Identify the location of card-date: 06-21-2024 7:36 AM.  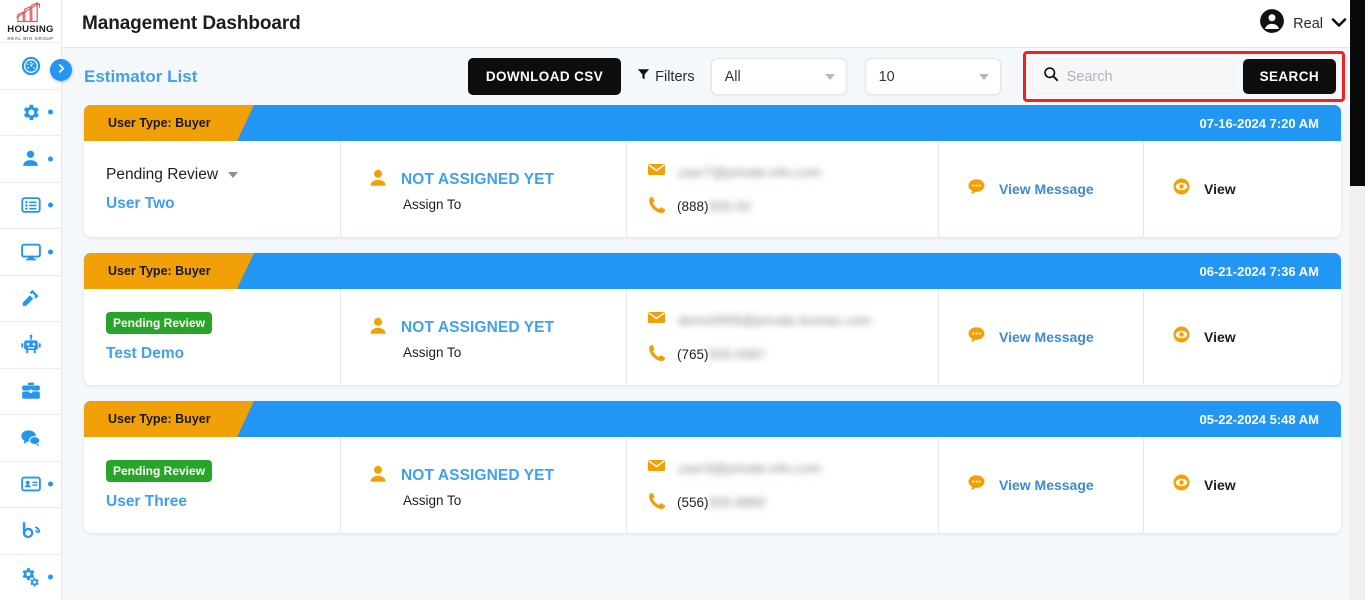
(1259, 271).